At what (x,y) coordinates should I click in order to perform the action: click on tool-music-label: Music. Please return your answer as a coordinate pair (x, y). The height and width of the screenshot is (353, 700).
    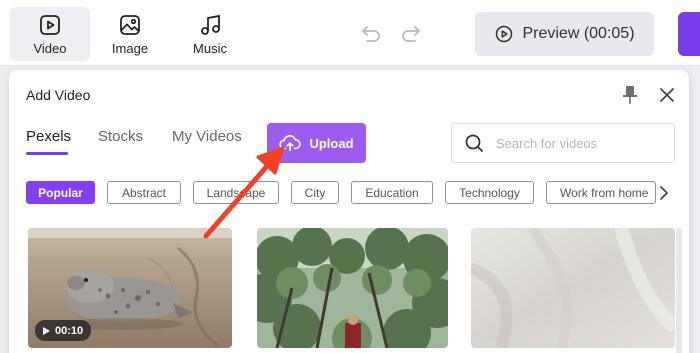
    Looking at the image, I should click on (210, 48).